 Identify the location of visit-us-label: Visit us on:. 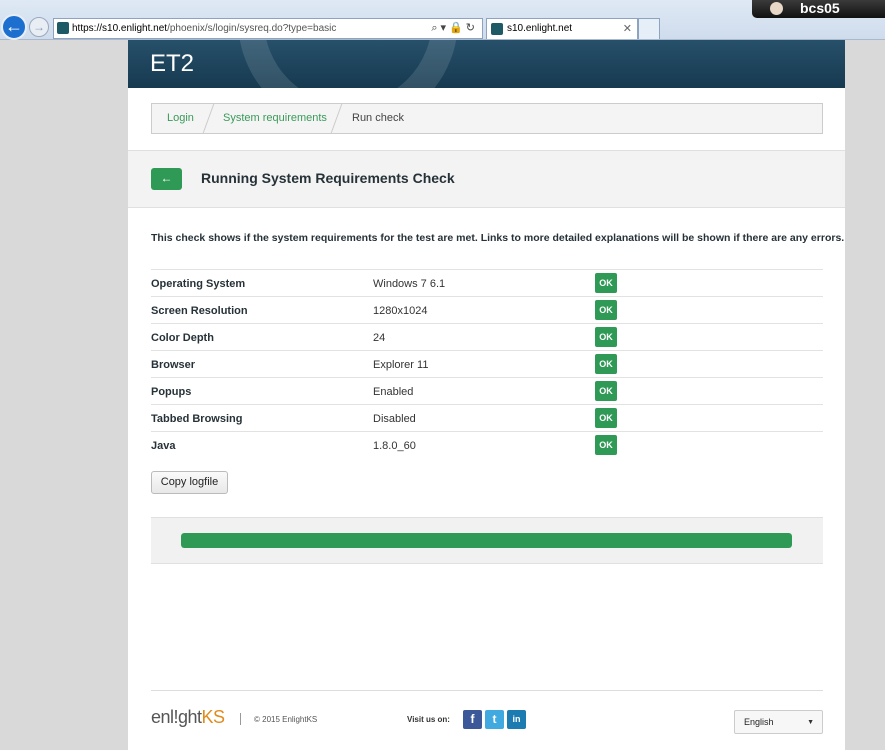
(428, 719).